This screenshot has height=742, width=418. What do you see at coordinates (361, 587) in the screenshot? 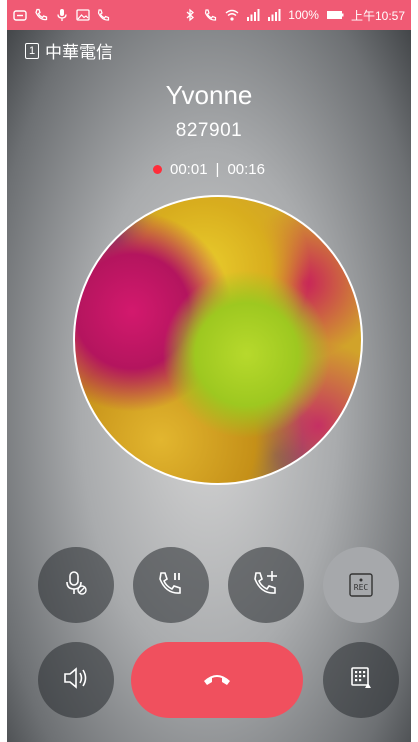
I see `rec-label: REC` at bounding box center [361, 587].